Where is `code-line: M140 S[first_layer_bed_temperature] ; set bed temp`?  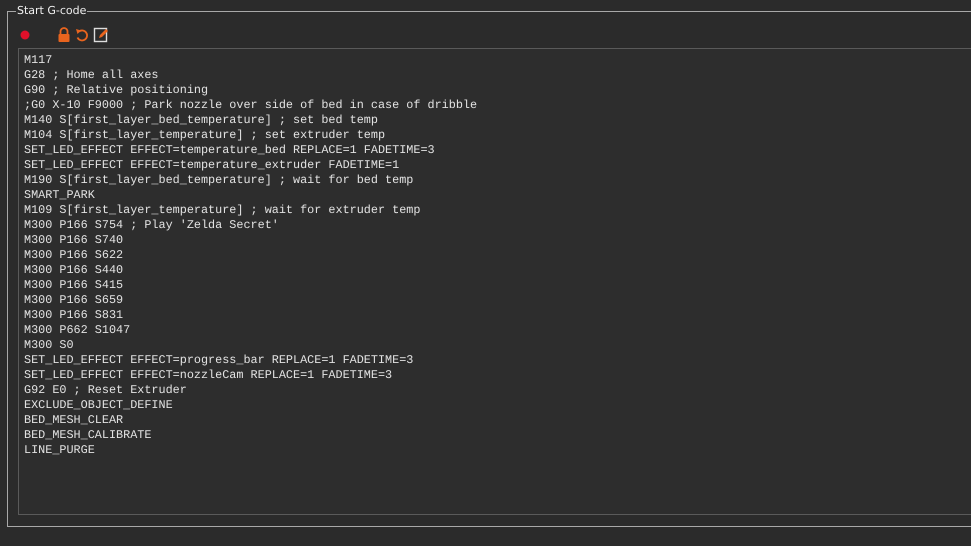 code-line: M140 S[first_layer_bed_temperature] ; set bed temp is located at coordinates (201, 120).